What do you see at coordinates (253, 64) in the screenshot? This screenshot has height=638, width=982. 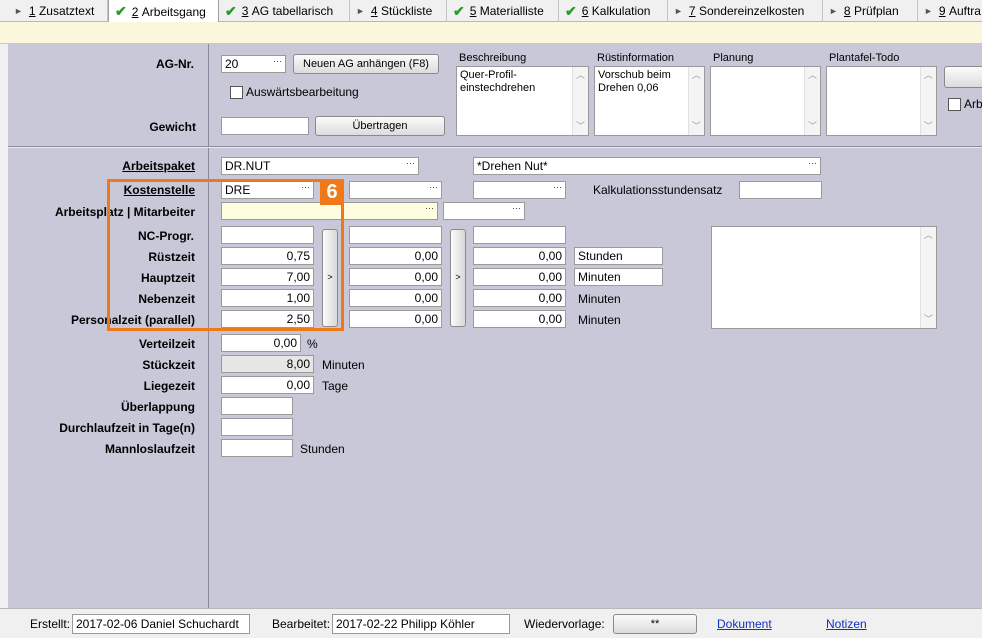 I see `ag-nr-field: 20 ···` at bounding box center [253, 64].